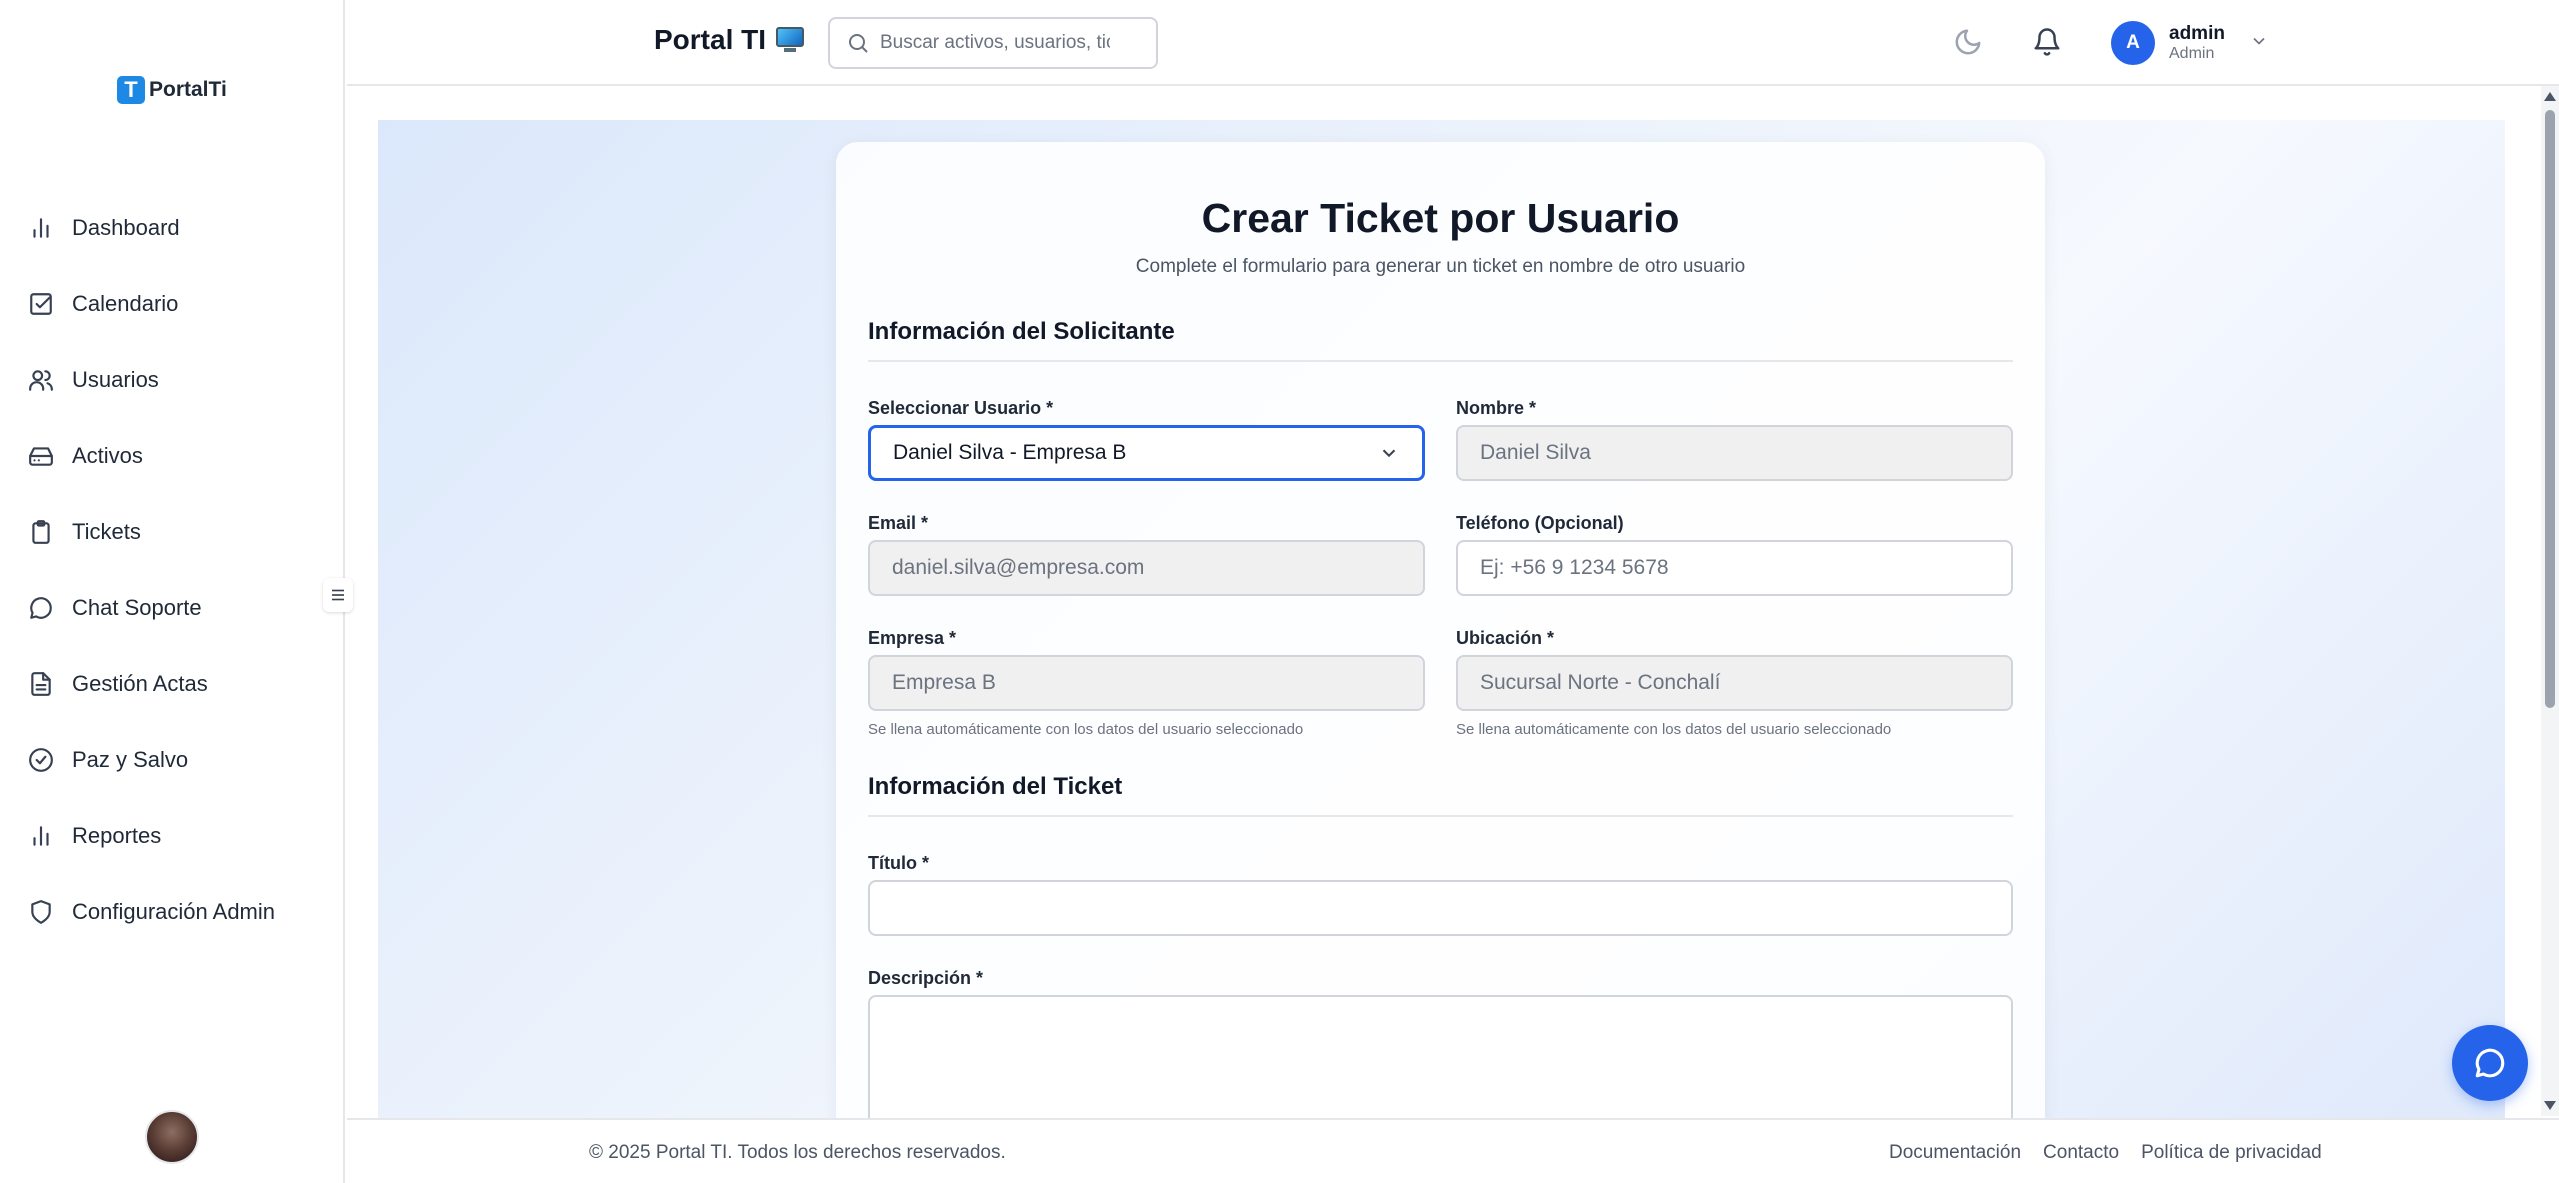 This screenshot has height=1183, width=2559. Describe the element at coordinates (961, 408) in the screenshot. I see `user-select-label: Seleccionar Usuario *` at that location.